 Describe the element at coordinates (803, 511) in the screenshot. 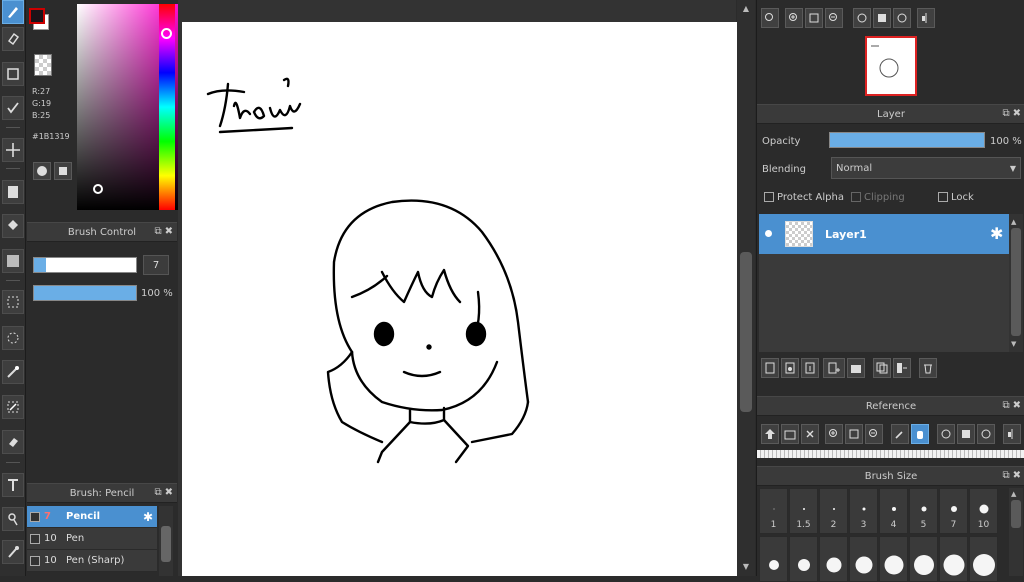

I see `brush-size-cell: 1.5` at that location.